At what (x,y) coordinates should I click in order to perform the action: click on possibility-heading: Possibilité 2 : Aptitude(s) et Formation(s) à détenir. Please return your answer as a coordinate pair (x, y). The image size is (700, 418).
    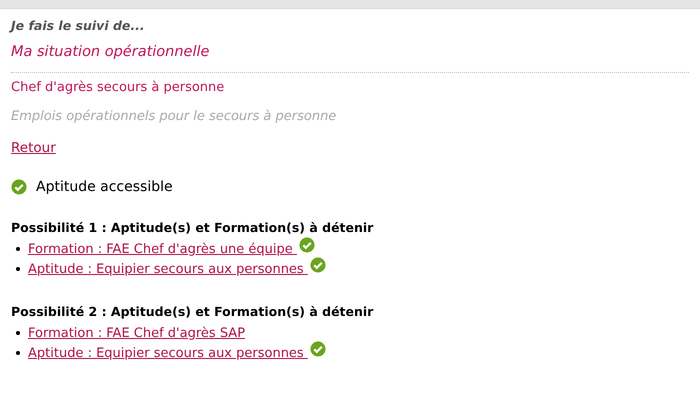
    Looking at the image, I should click on (192, 311).